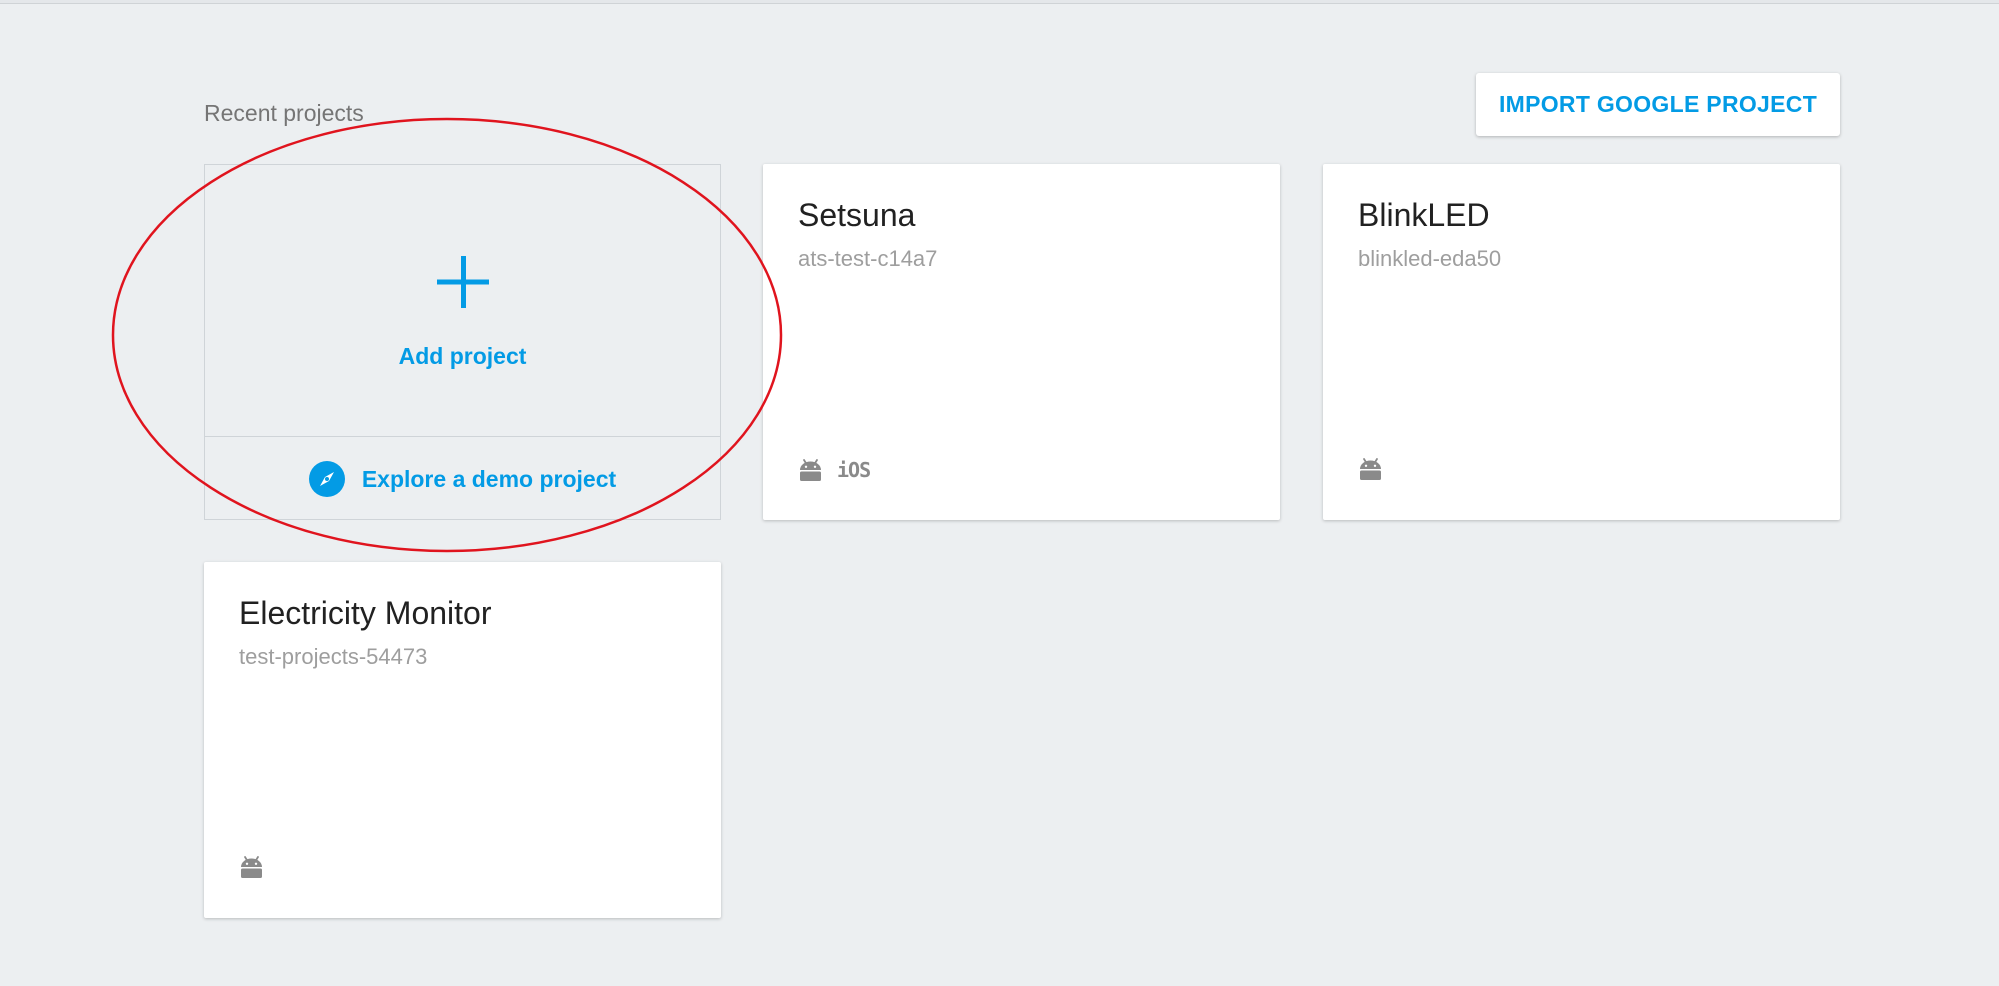 The image size is (1999, 986). I want to click on add-project-card: Add project Explore a demo project, so click(462, 342).